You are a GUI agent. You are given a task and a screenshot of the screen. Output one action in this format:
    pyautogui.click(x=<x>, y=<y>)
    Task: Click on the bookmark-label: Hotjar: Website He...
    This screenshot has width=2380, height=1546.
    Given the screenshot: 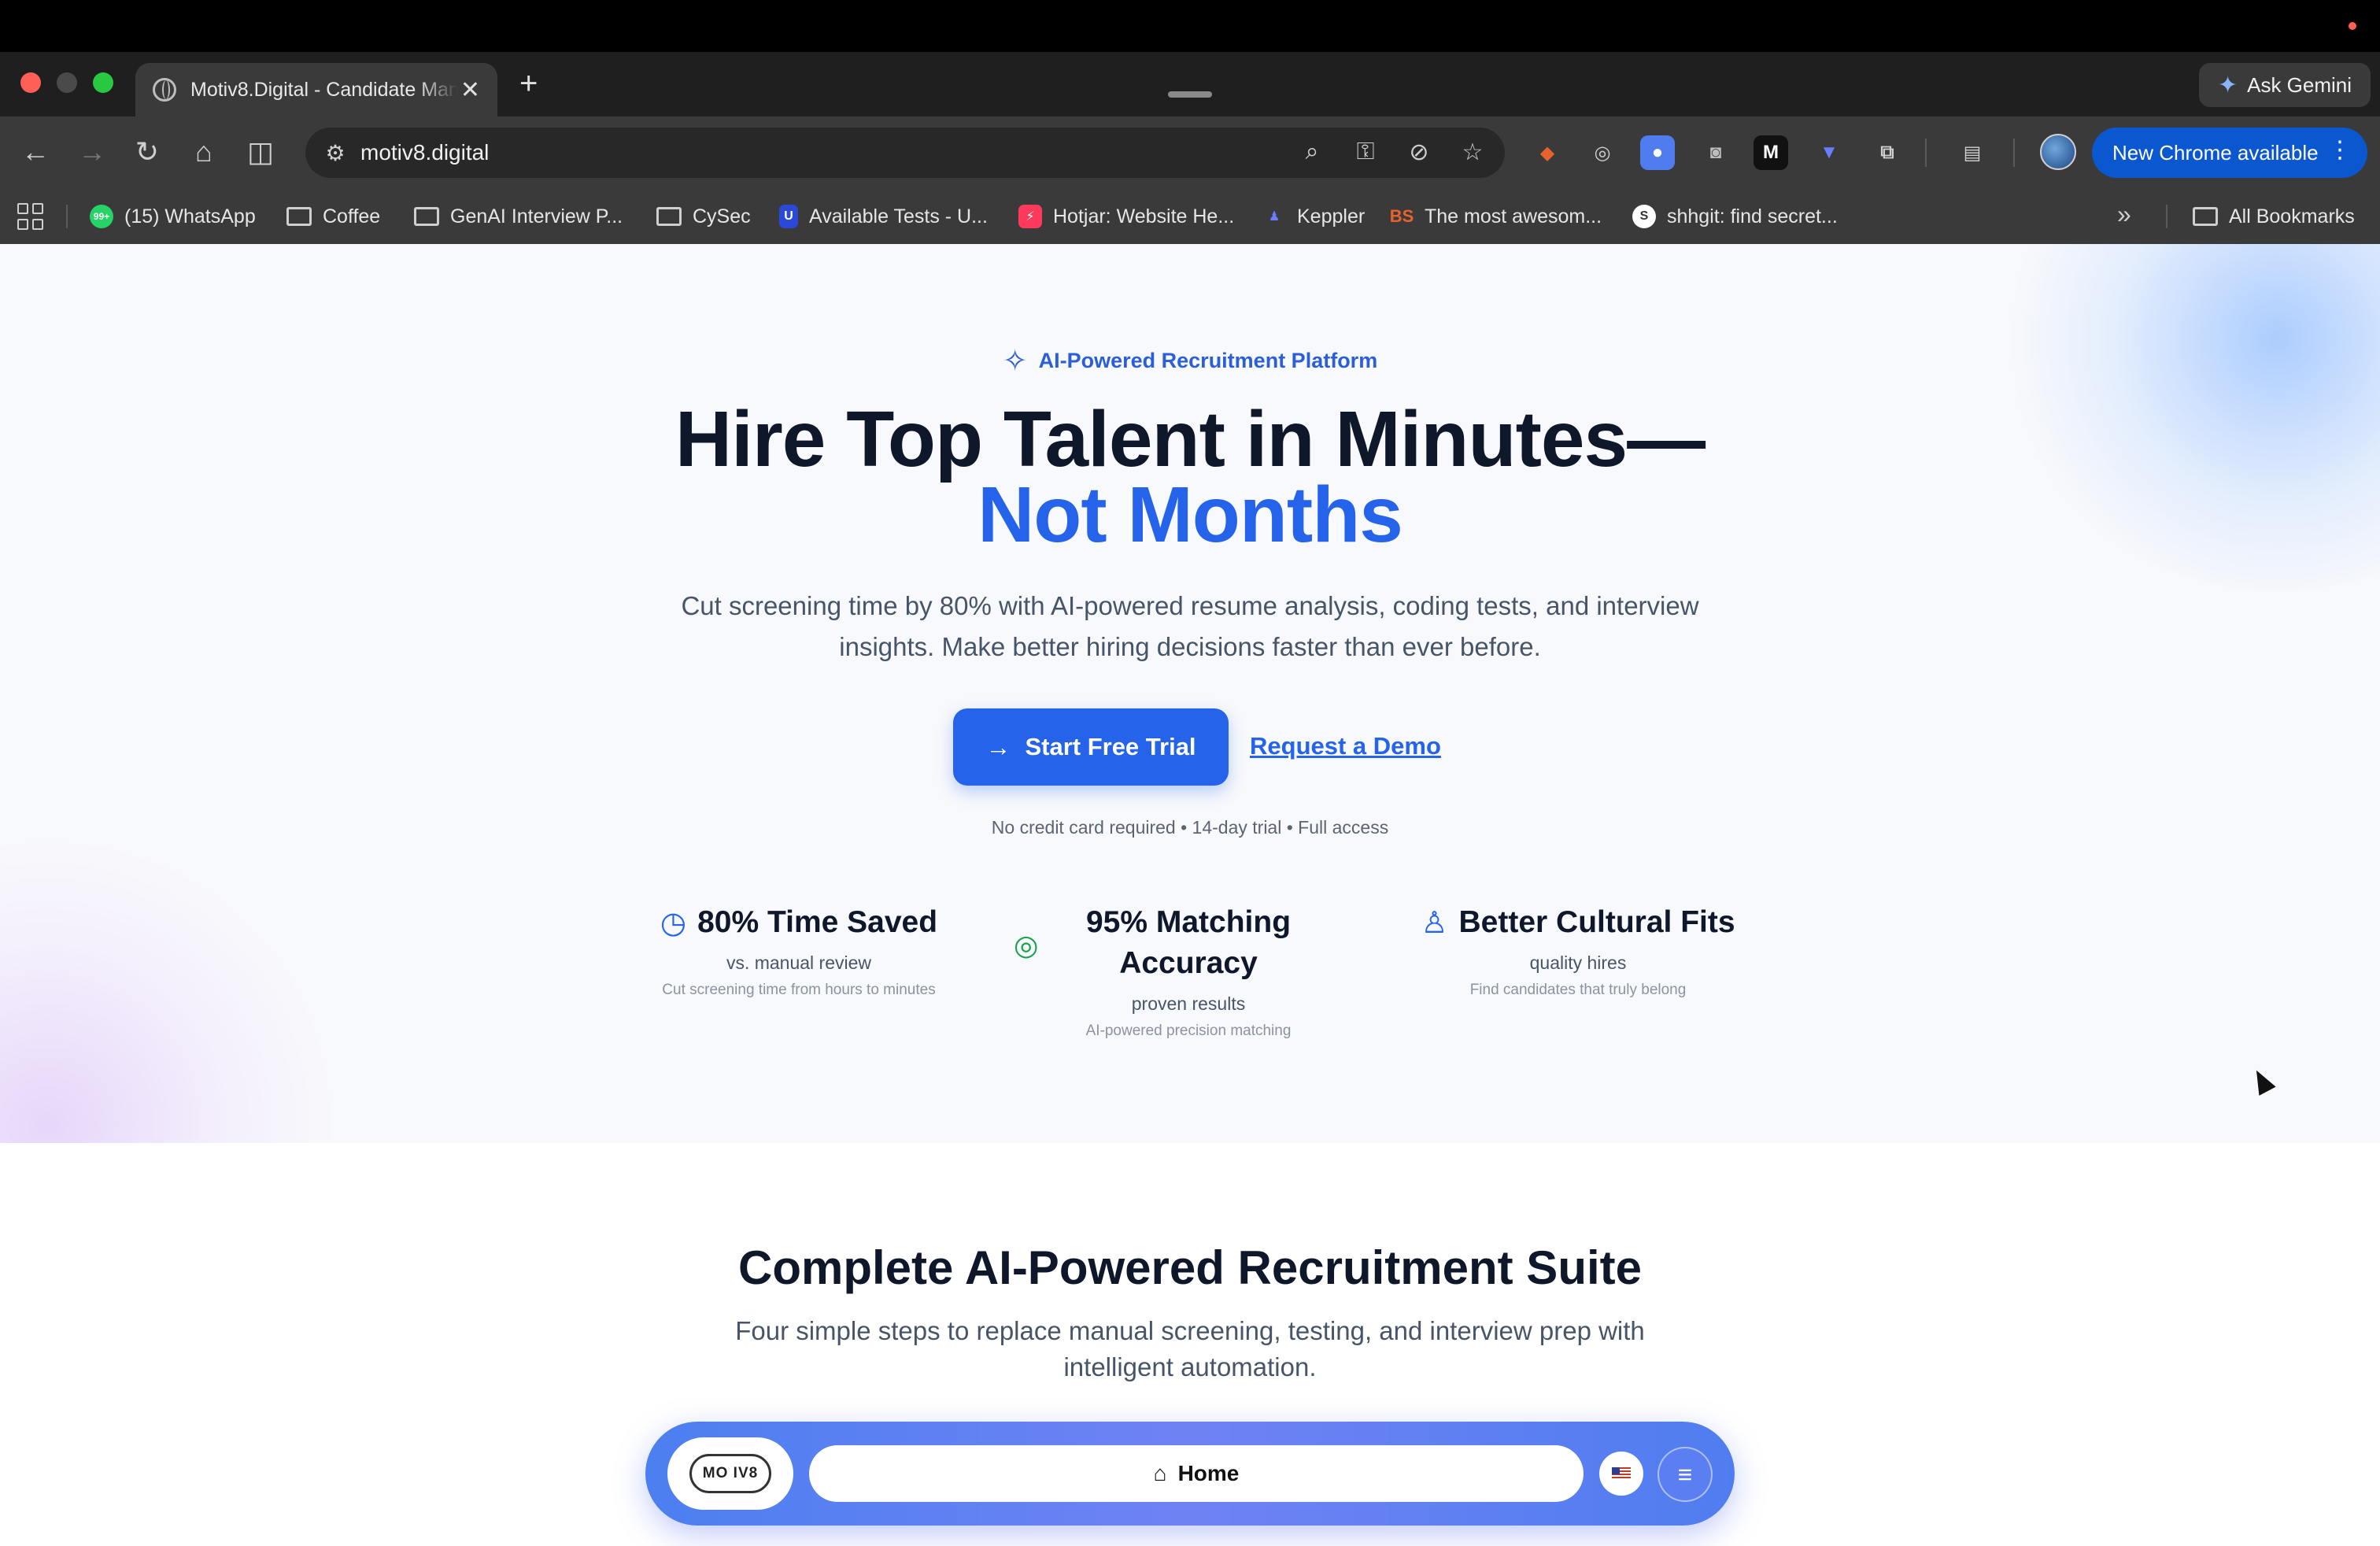 What is the action you would take?
    pyautogui.click(x=1144, y=216)
    